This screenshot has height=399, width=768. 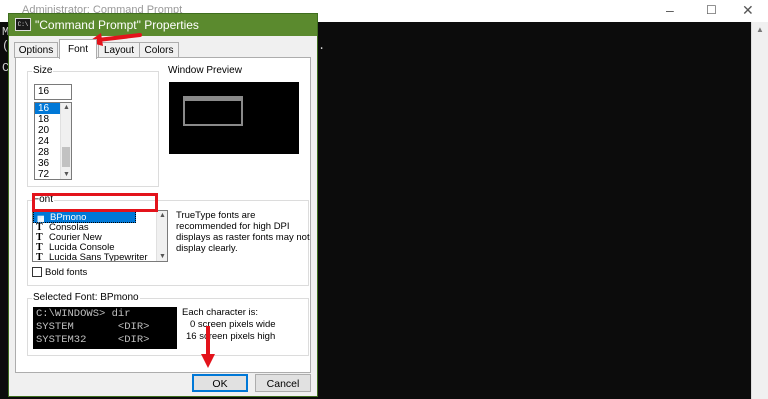 What do you see at coordinates (39, 257) in the screenshot?
I see `truetype-icon: T` at bounding box center [39, 257].